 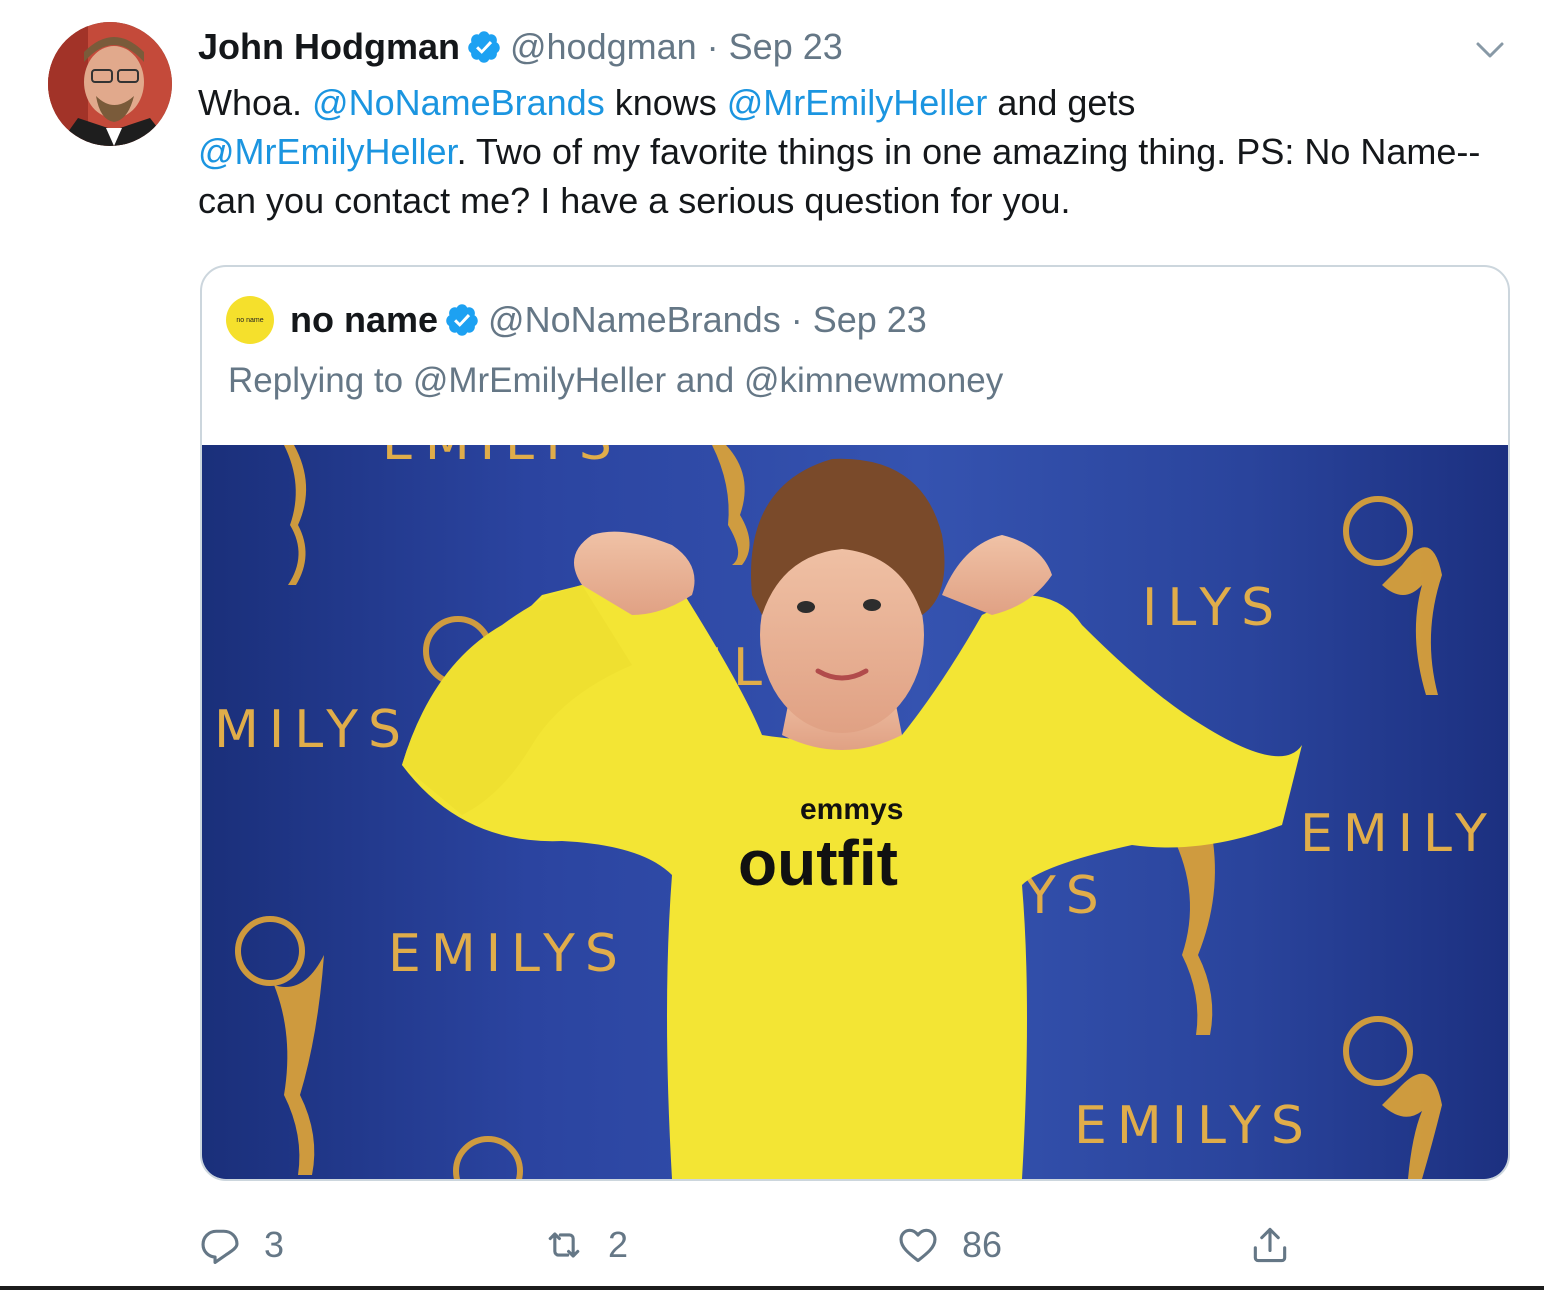 I want to click on retweet-icon, so click(x=564, y=1245).